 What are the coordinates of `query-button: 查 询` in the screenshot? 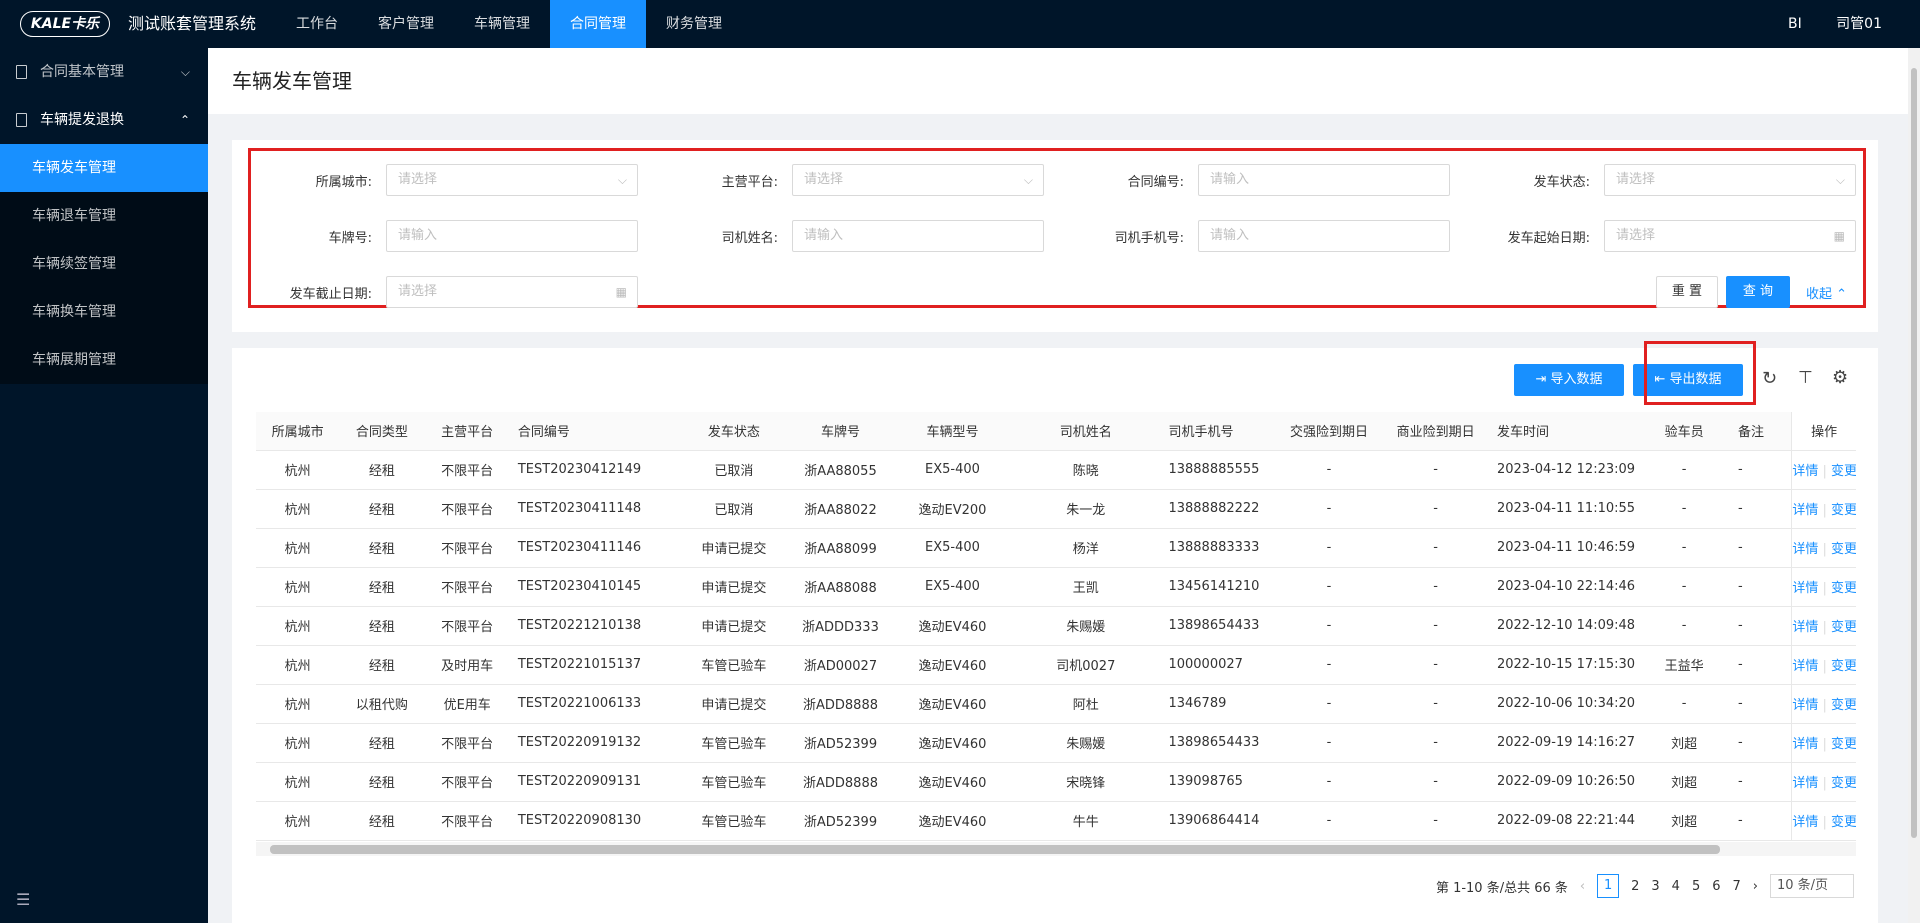 It's located at (1758, 292).